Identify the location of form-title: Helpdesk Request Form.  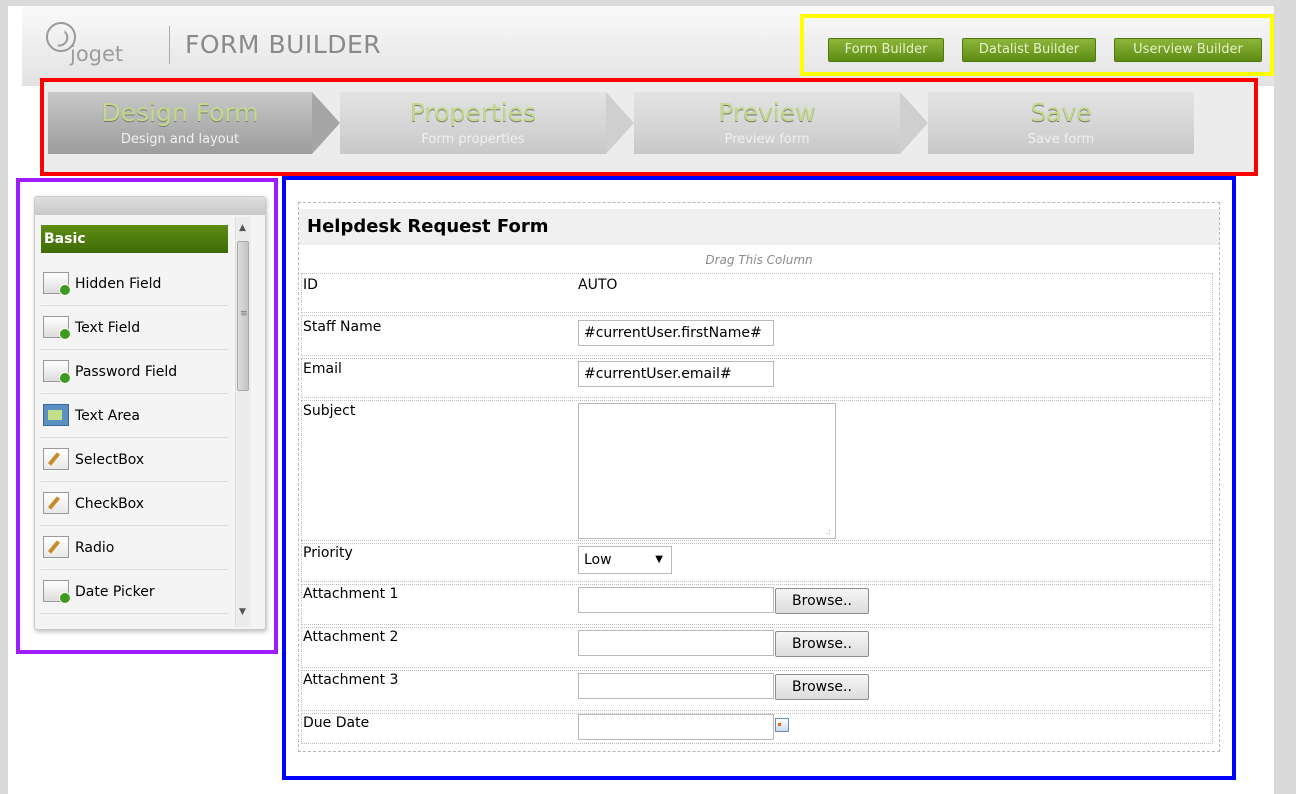
(759, 227).